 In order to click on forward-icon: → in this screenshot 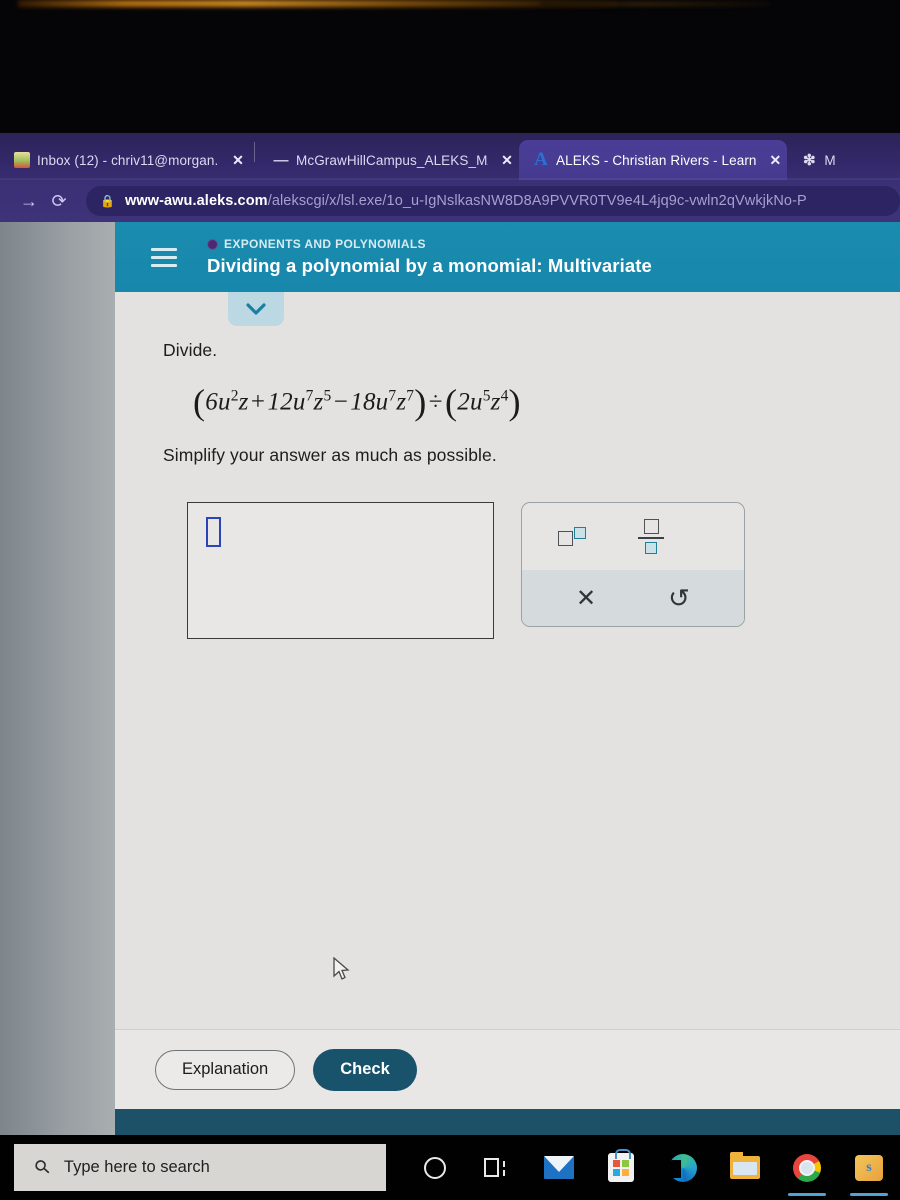, I will do `click(29, 201)`.